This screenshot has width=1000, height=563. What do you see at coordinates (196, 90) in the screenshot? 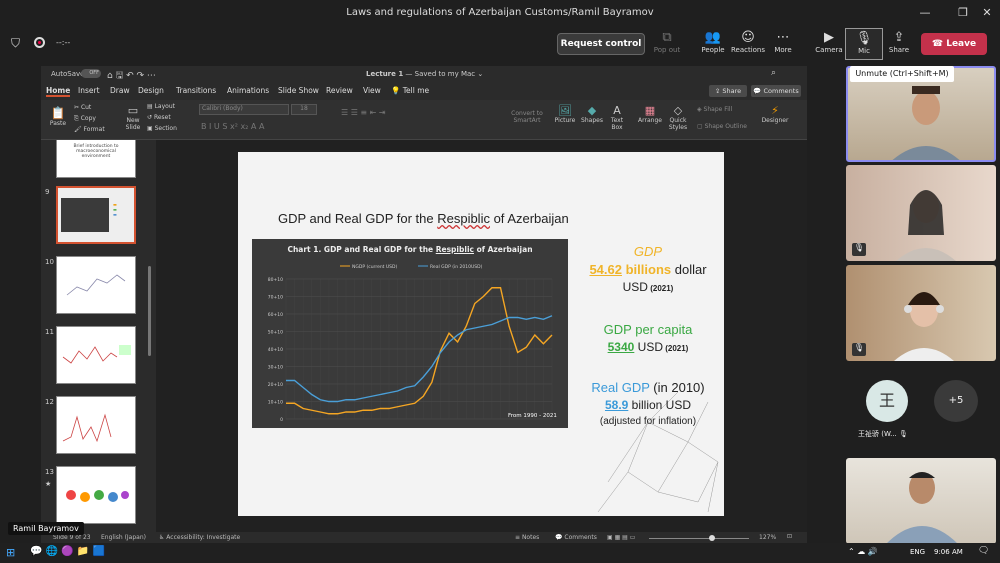
I see `tab-transitions: Transitions` at bounding box center [196, 90].